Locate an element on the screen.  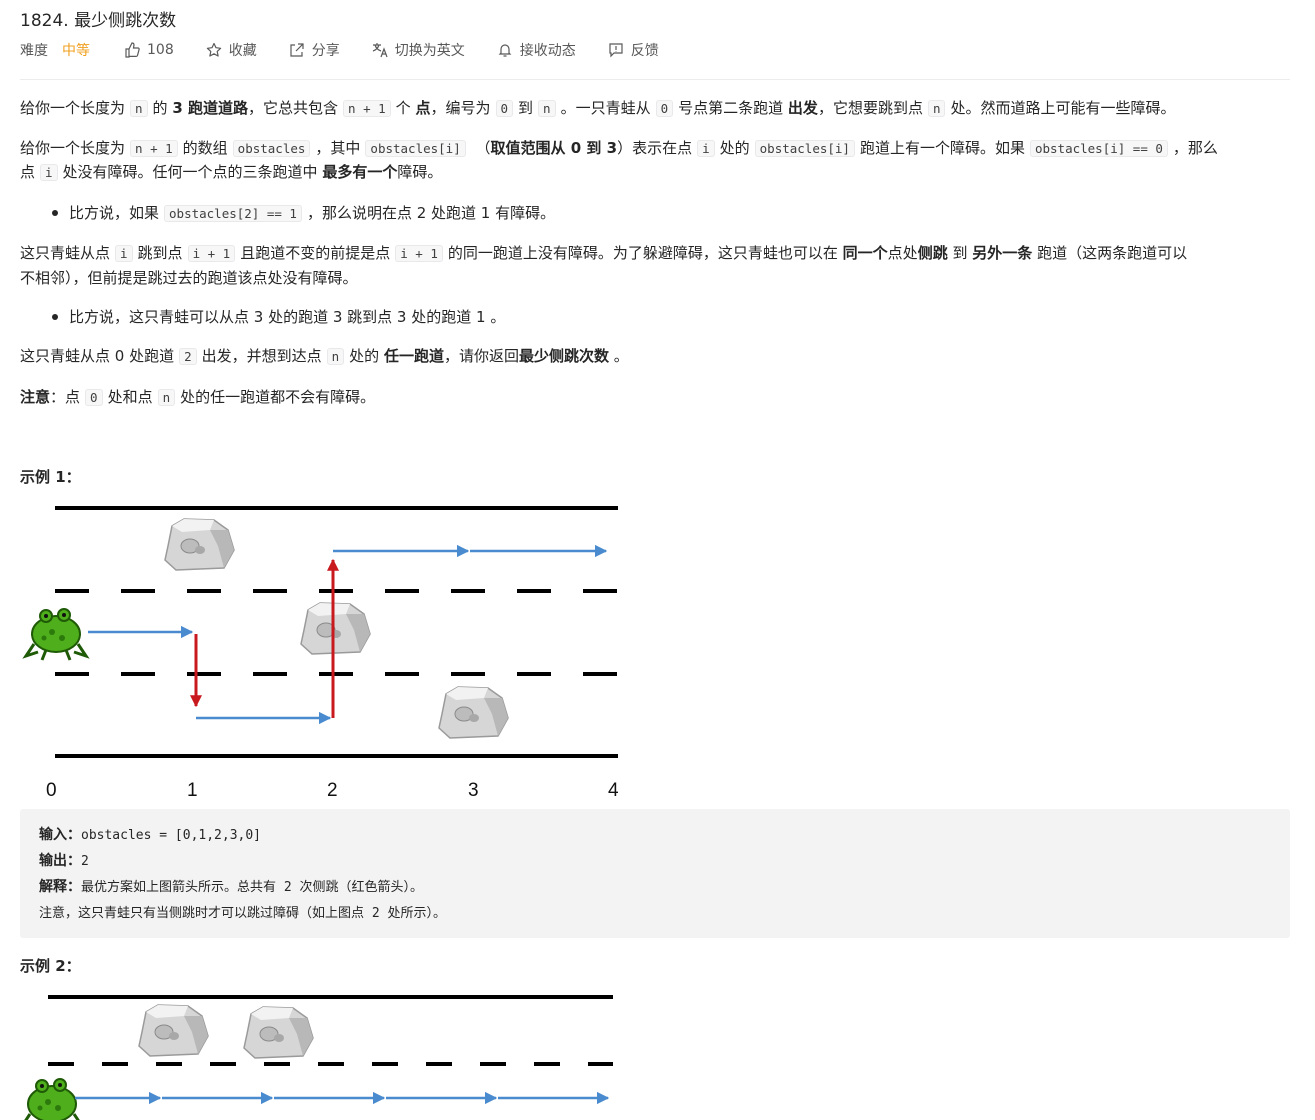
header-divider is located at coordinates (655, 79).